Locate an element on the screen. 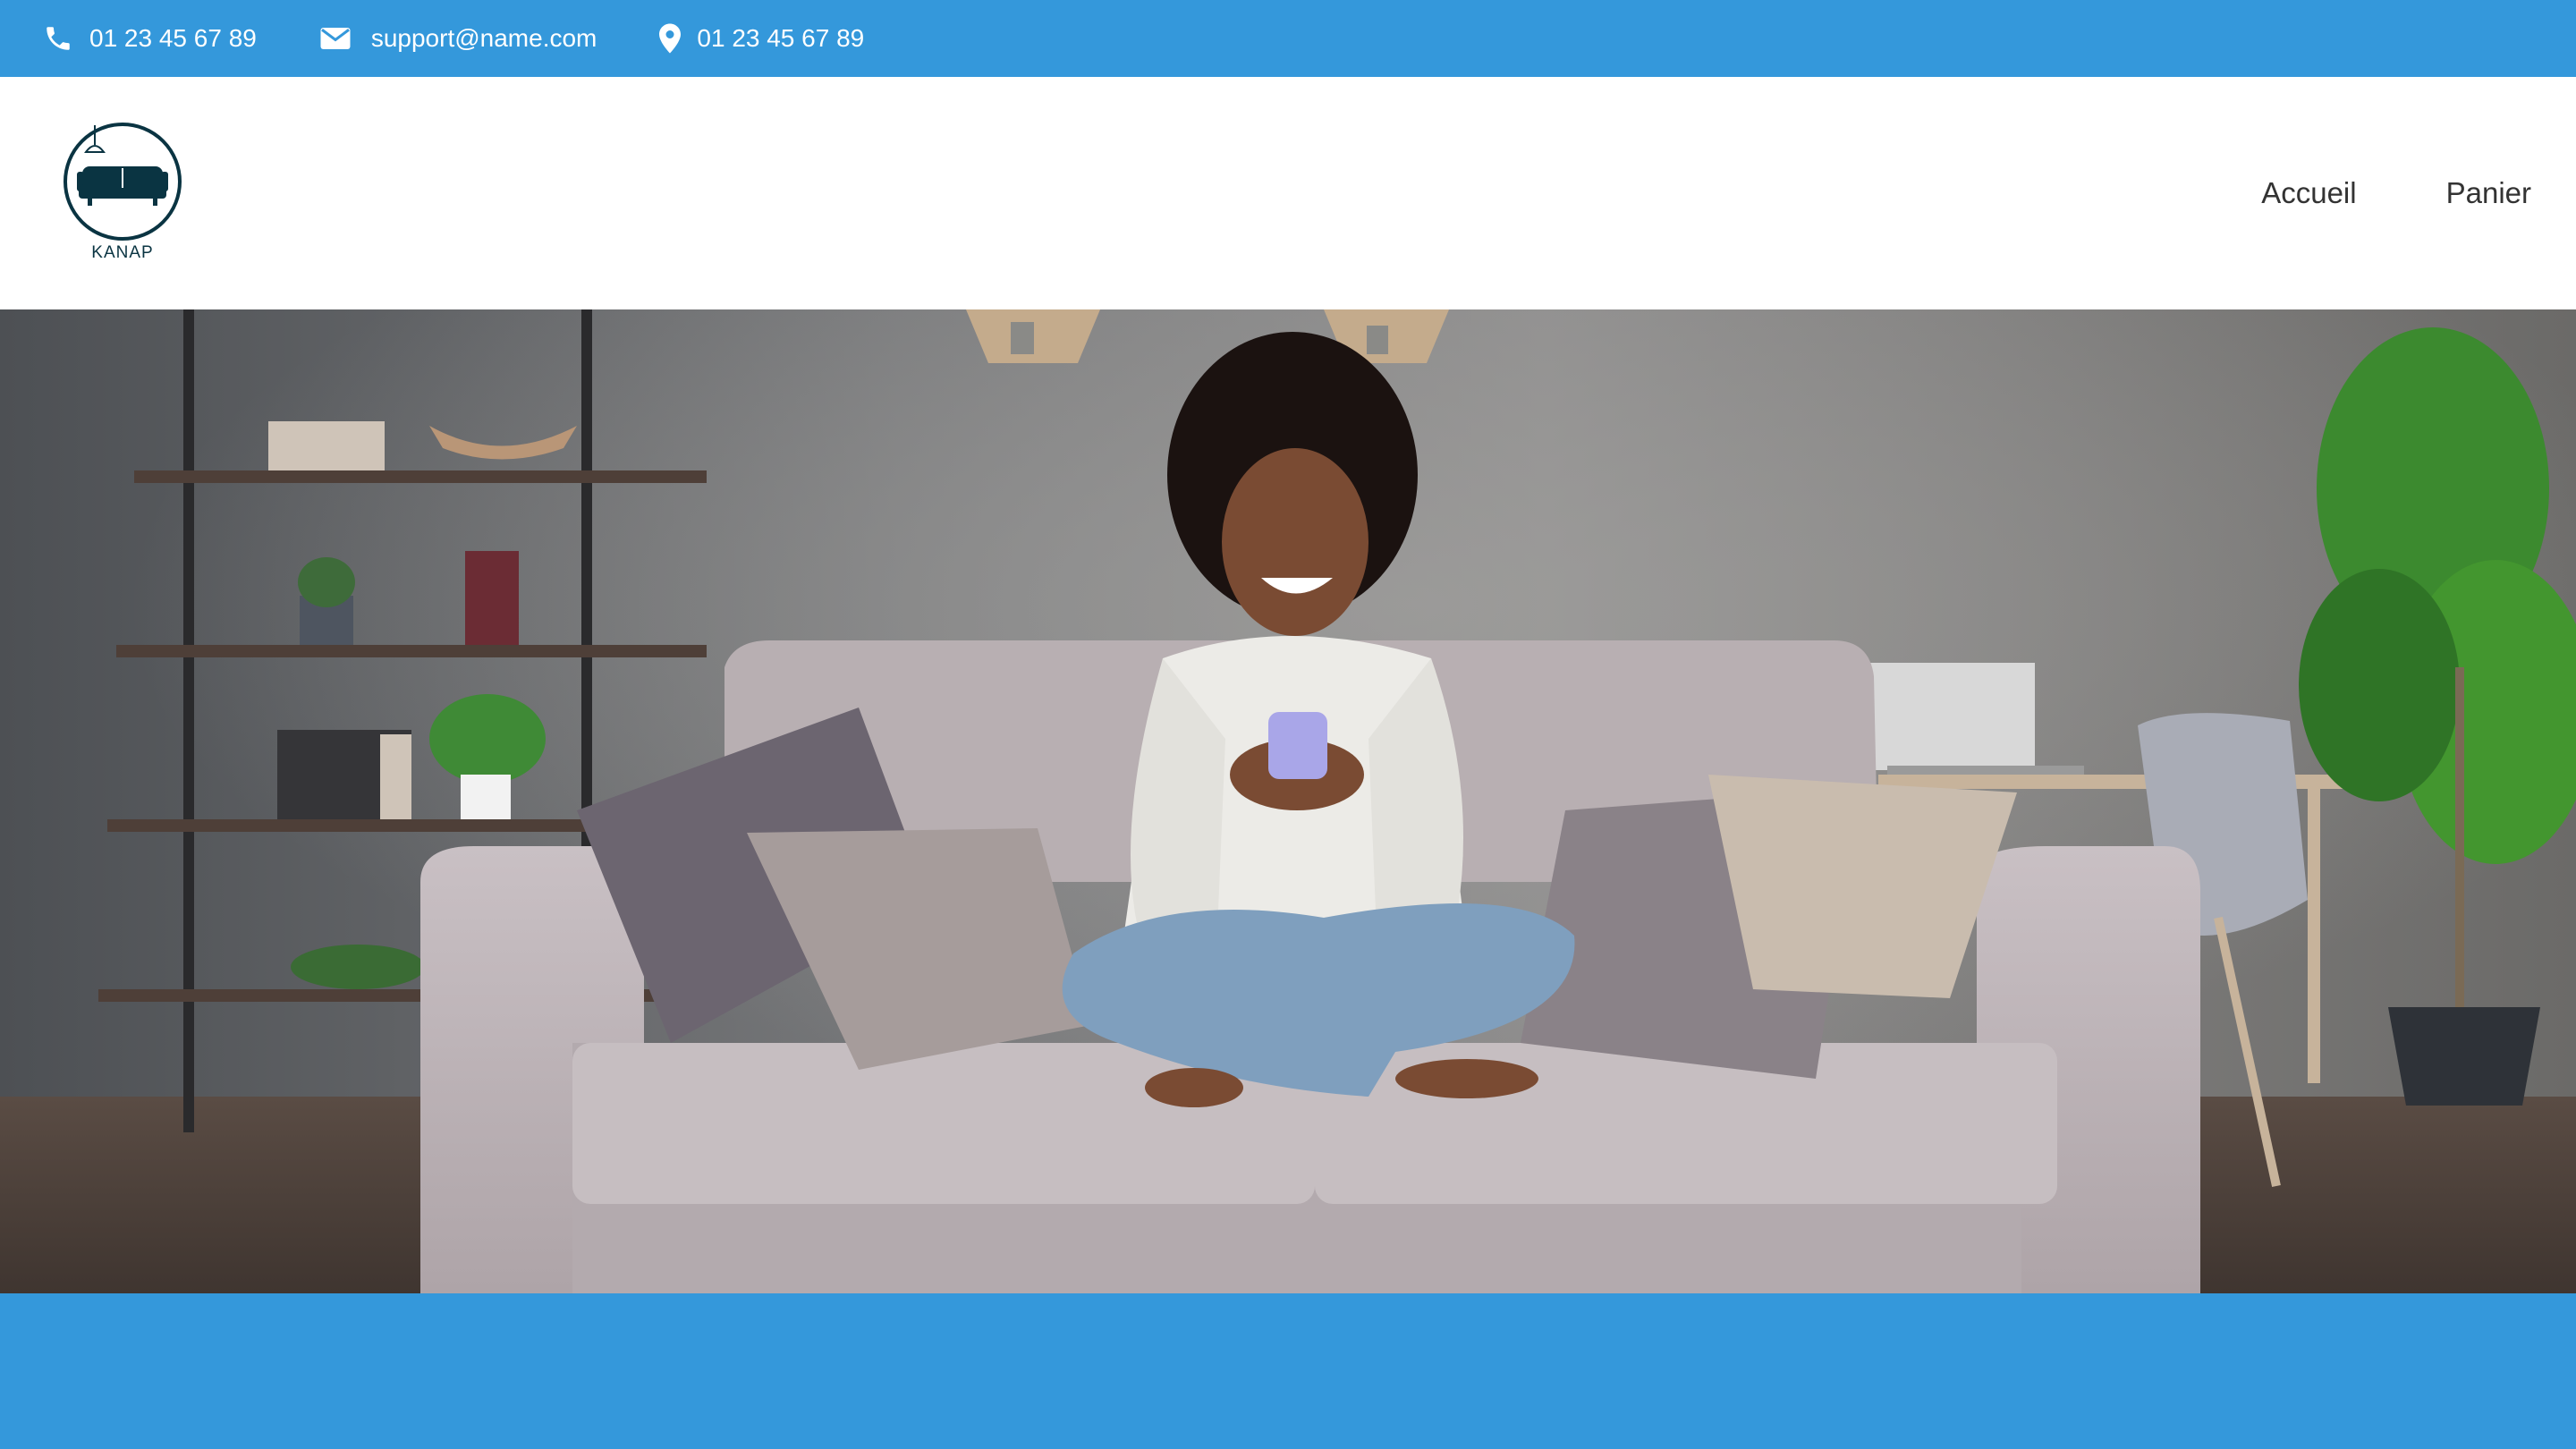  logo-text: KANAP is located at coordinates (122, 252).